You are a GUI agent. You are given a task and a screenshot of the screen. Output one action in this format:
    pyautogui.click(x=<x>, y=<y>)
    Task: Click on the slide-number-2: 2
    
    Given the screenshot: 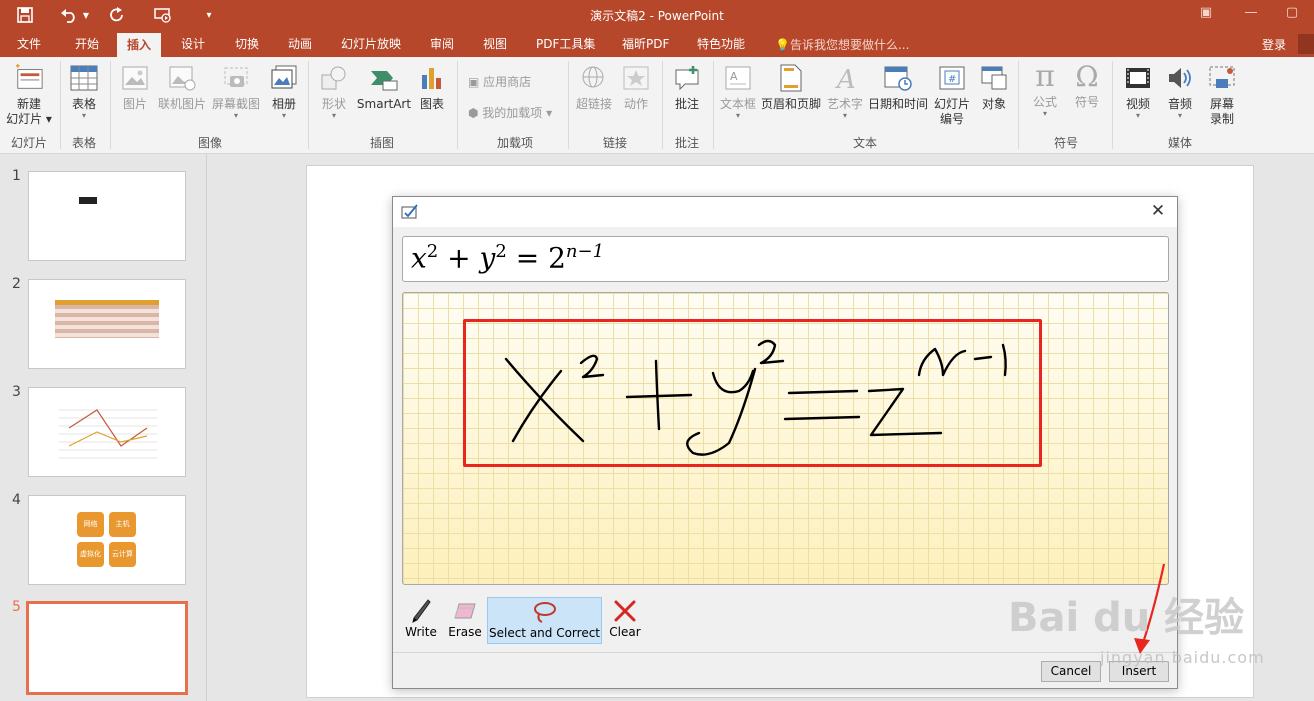 What is the action you would take?
    pyautogui.click(x=16, y=284)
    